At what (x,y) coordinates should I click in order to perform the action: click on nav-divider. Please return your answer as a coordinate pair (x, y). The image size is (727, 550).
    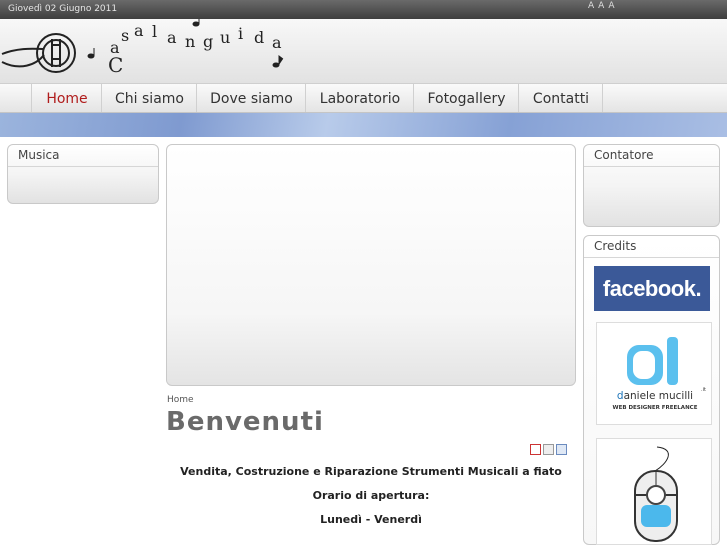
    Looking at the image, I should click on (602, 98).